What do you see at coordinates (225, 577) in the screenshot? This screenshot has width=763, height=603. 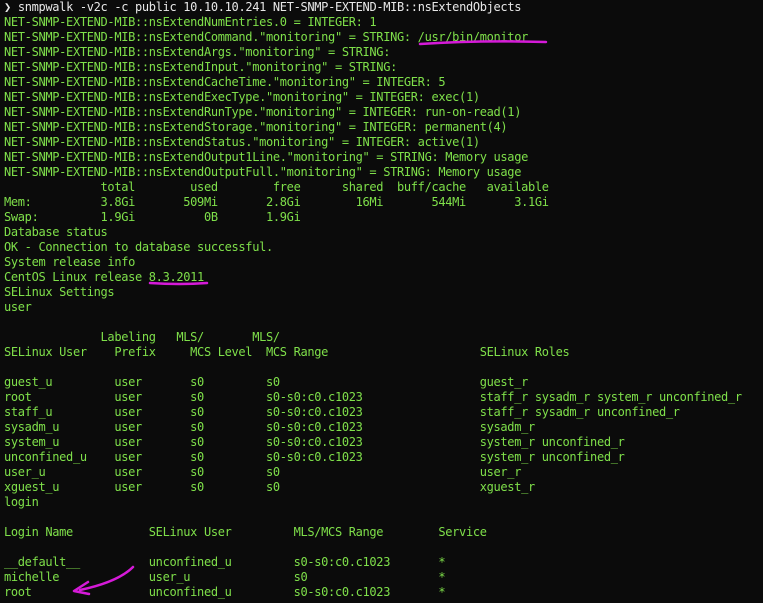 I see `login-row: michelle user_u s0 *` at bounding box center [225, 577].